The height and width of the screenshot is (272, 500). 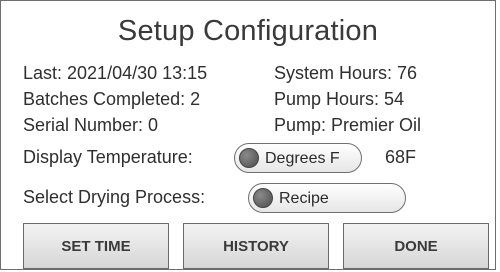 I want to click on history-button: HISTORY, so click(x=256, y=246).